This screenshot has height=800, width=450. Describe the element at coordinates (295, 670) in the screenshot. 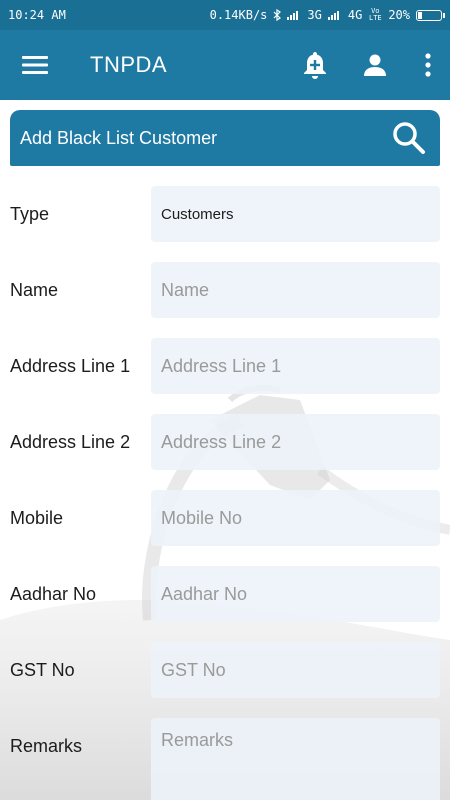

I see `gst-input: GST No` at that location.